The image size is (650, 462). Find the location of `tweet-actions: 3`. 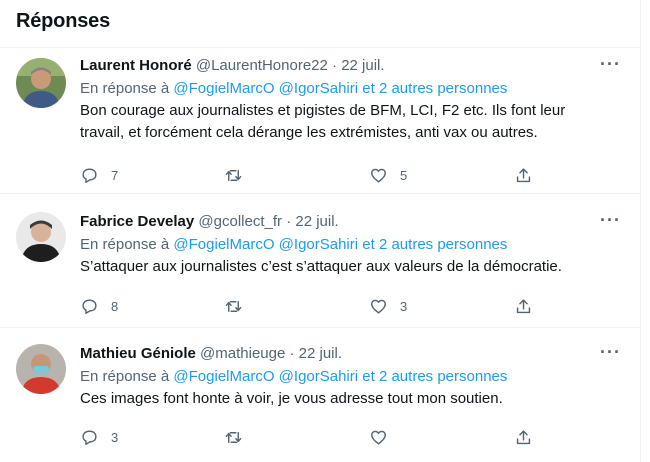

tweet-actions: 3 is located at coordinates (315, 437).